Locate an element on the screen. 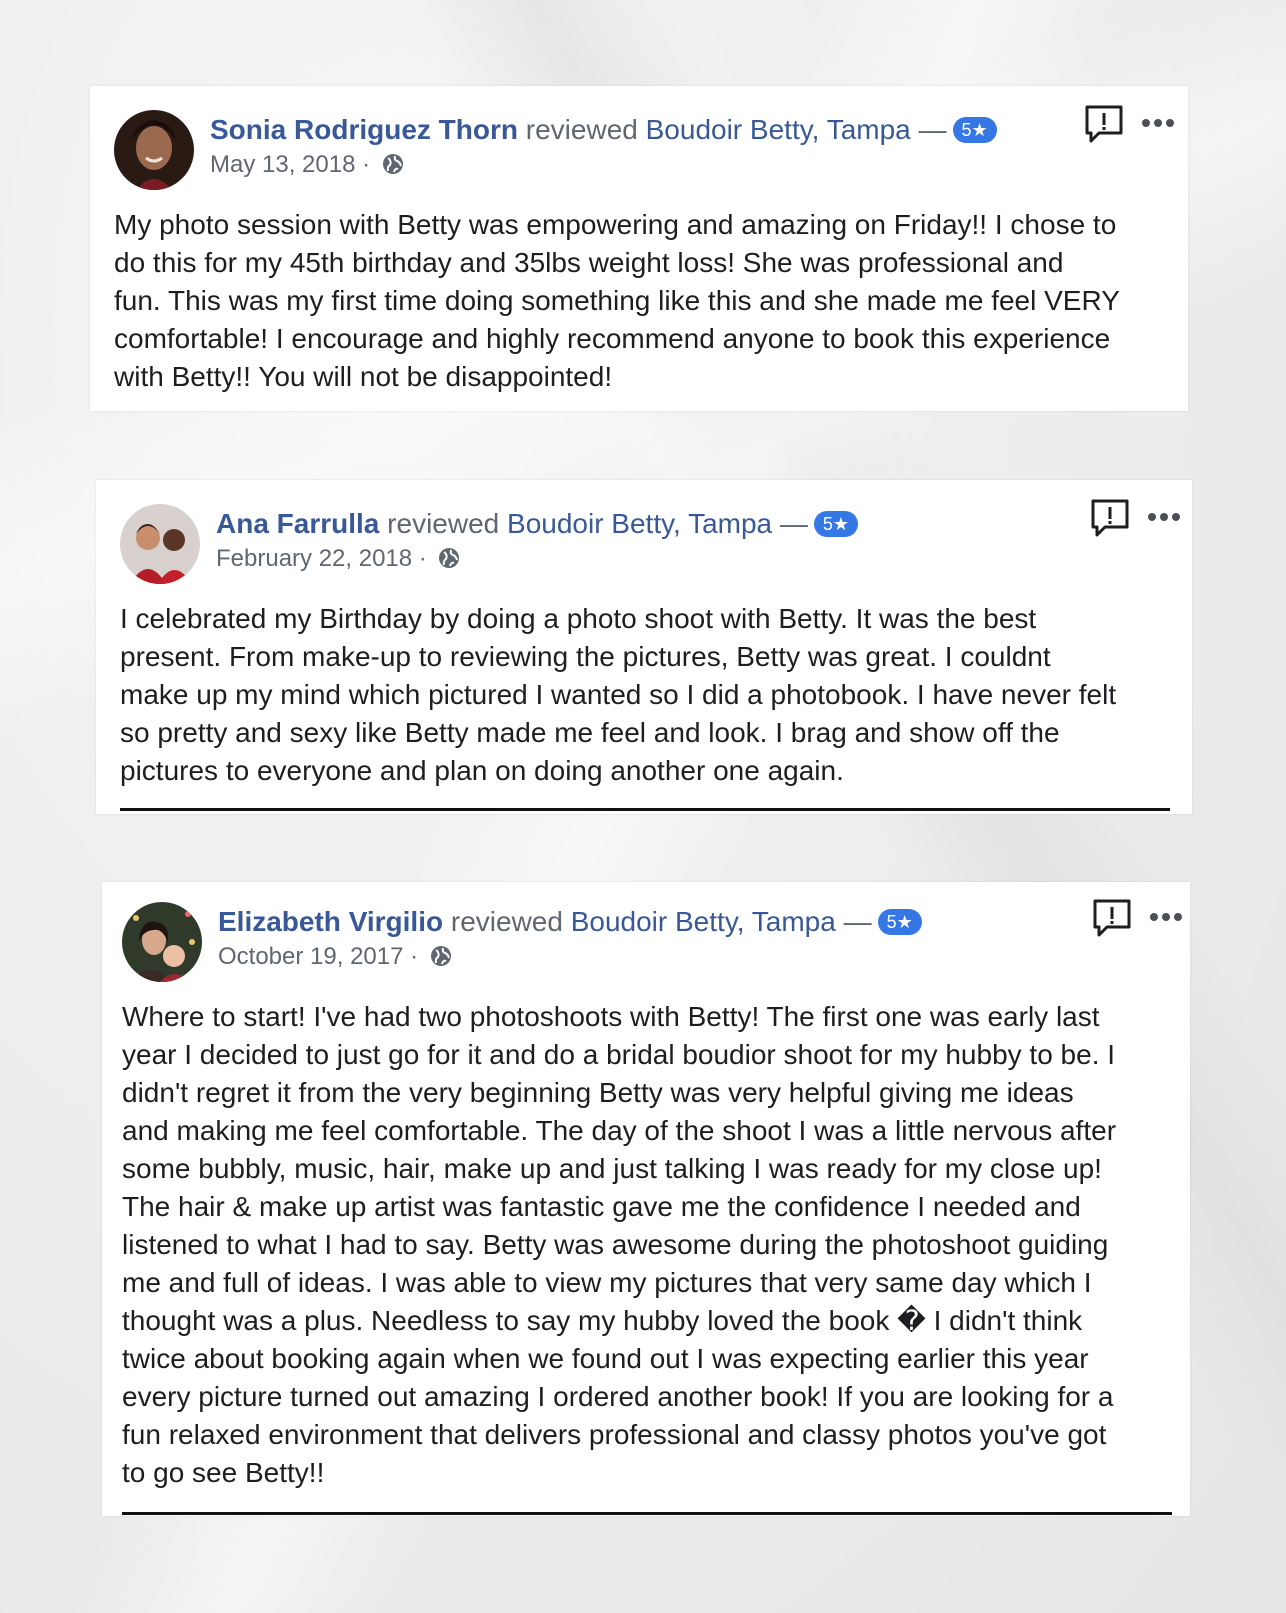 The height and width of the screenshot is (1613, 1286). review-date: October 19, 2017 · is located at coordinates (318, 956).